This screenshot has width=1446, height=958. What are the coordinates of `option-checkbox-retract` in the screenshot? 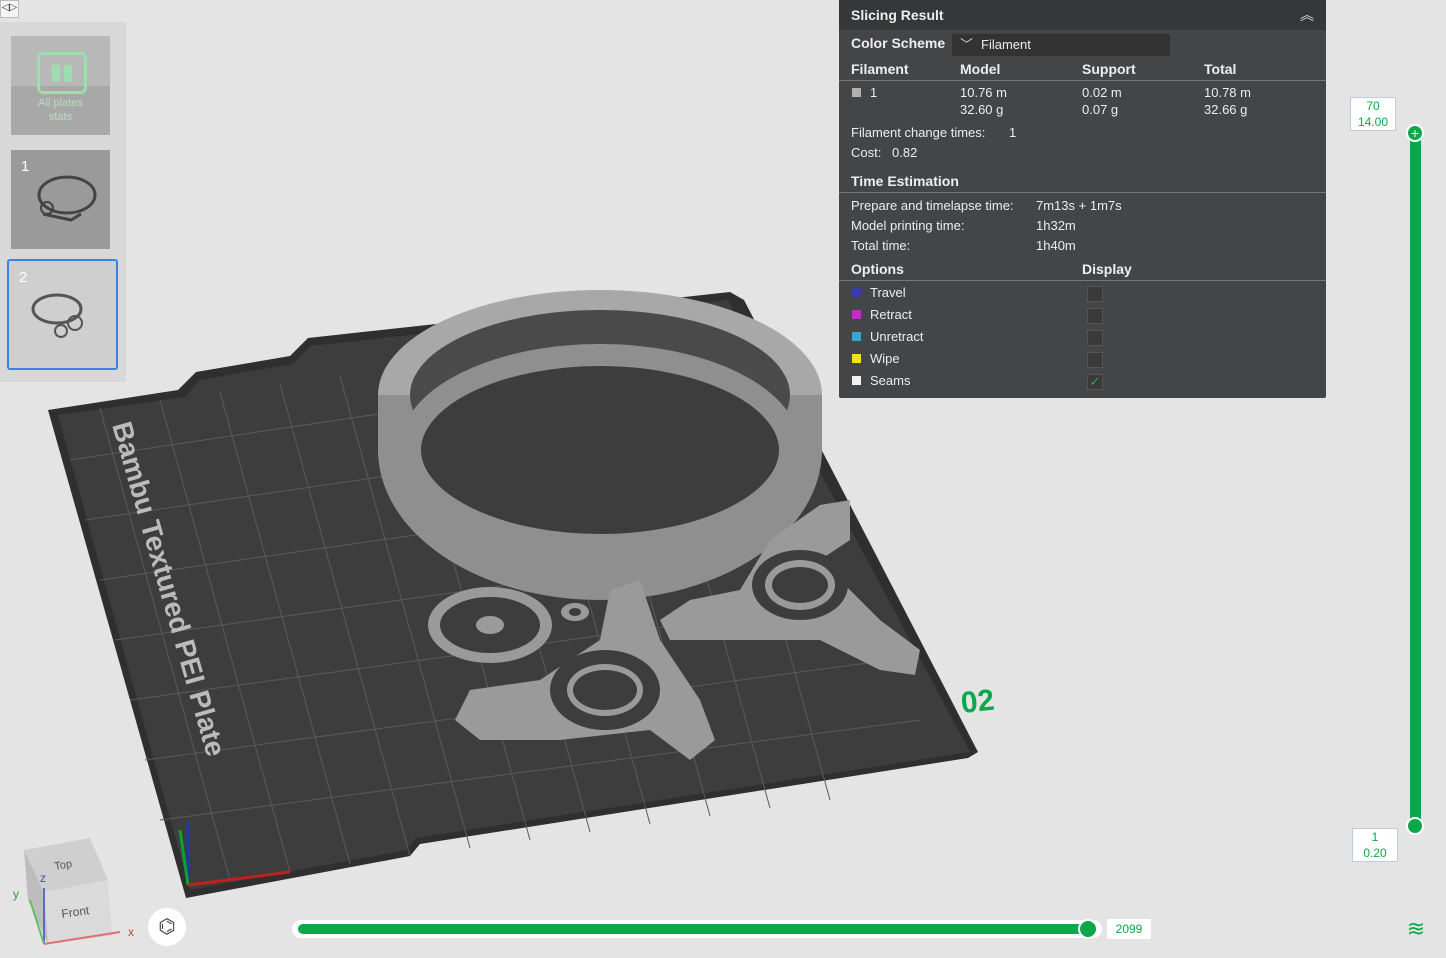 It's located at (1095, 316).